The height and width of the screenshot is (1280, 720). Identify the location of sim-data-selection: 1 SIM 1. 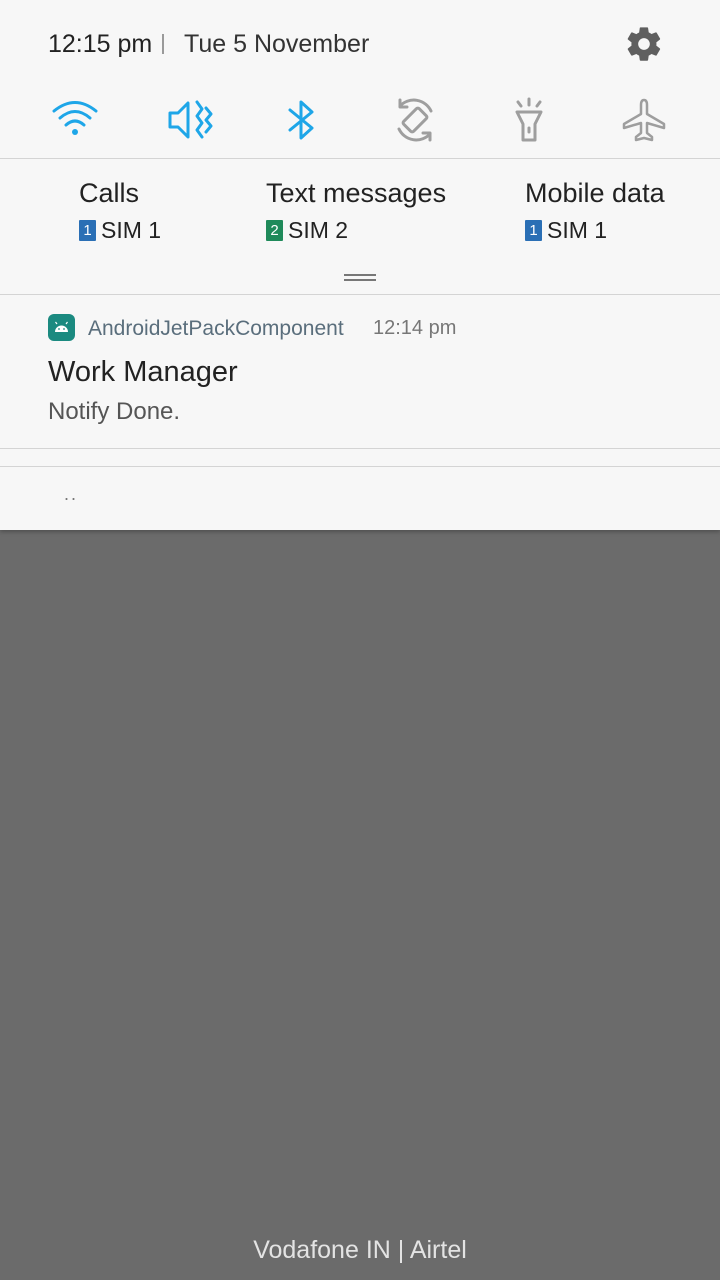
(595, 230).